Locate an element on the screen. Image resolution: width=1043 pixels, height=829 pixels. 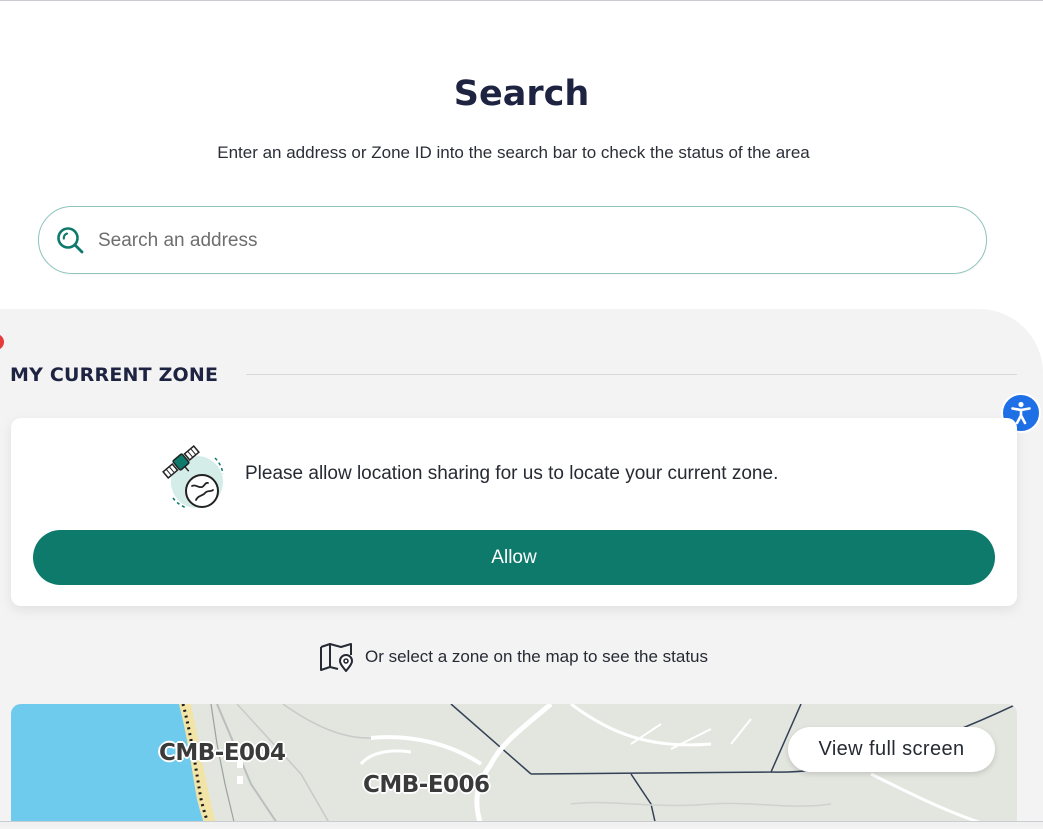
search-icon is located at coordinates (71, 241).